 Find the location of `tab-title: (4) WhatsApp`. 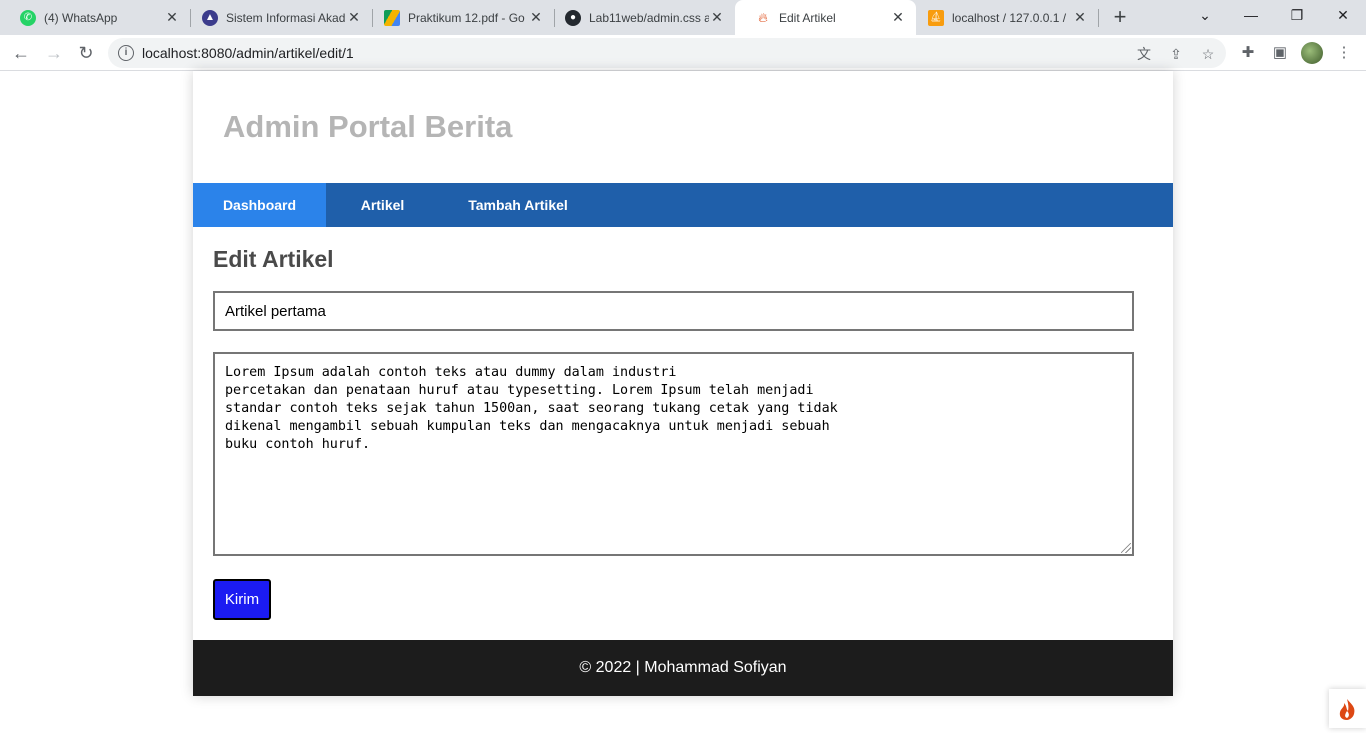

tab-title: (4) WhatsApp is located at coordinates (81, 17).